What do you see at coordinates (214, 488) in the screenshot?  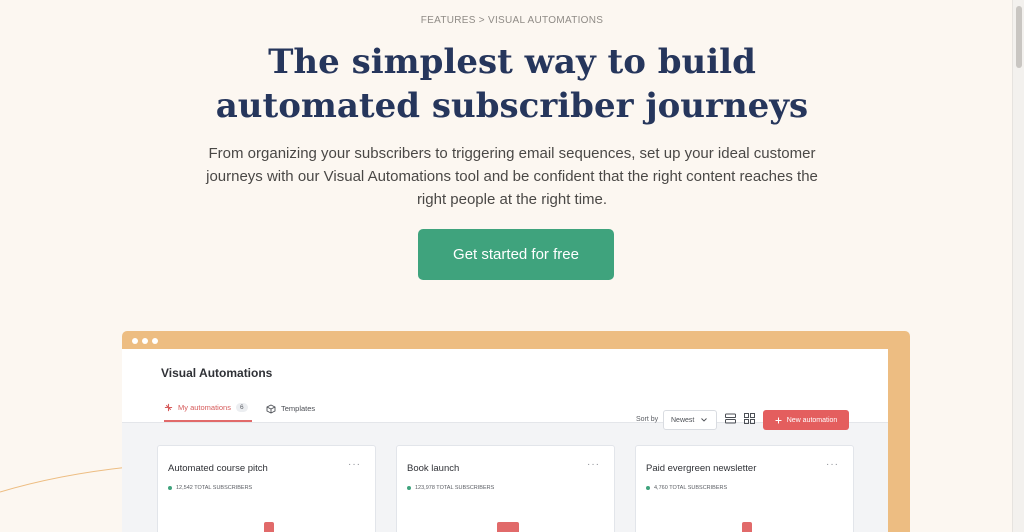 I see `subscriber-count-text: 12,542 TOTAL SUBSCRIBERS` at bounding box center [214, 488].